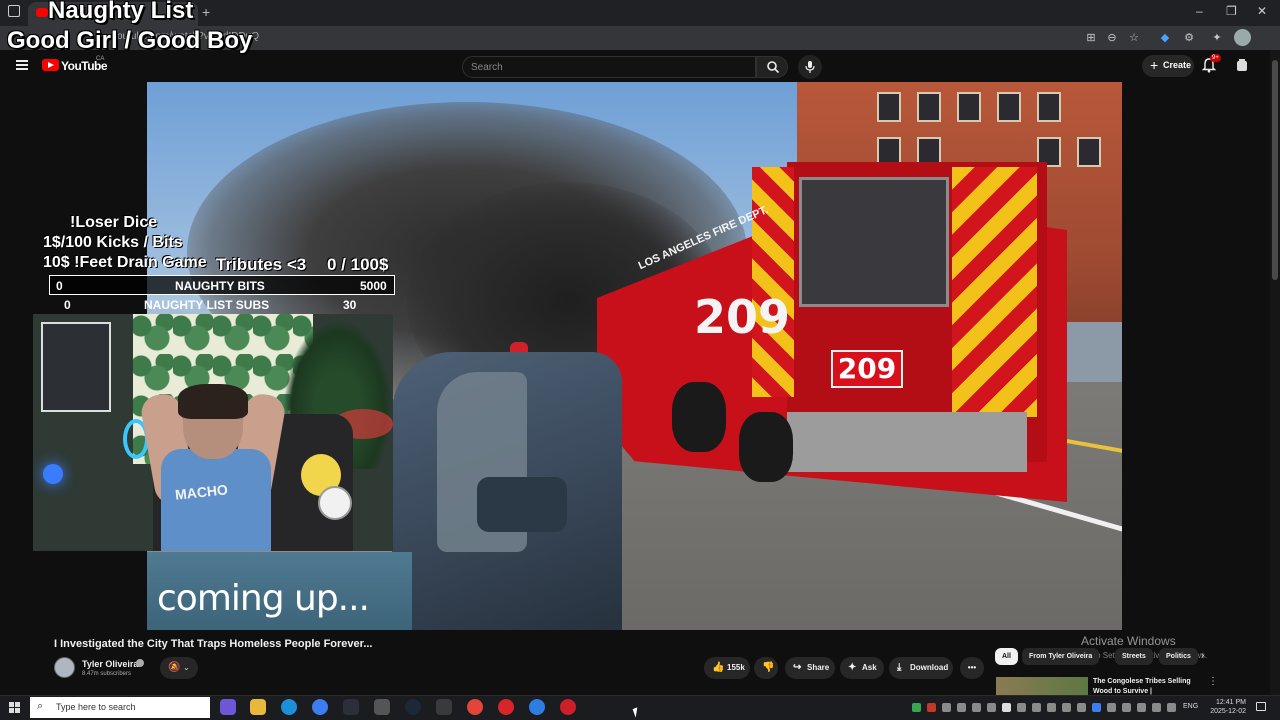  Describe the element at coordinates (358, 264) in the screenshot. I see `tribute-value: 0 / 100$` at that location.